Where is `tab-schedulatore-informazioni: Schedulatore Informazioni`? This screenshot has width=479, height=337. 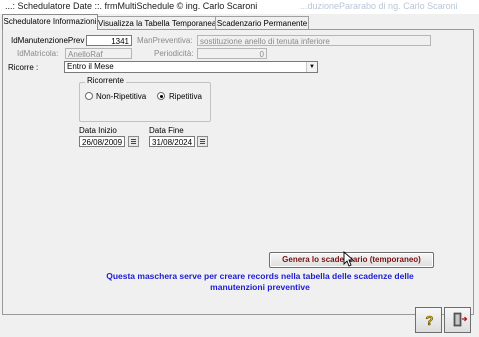
tab-schedulatore-informazioni: Schedulatore Informazioni is located at coordinates (50, 22).